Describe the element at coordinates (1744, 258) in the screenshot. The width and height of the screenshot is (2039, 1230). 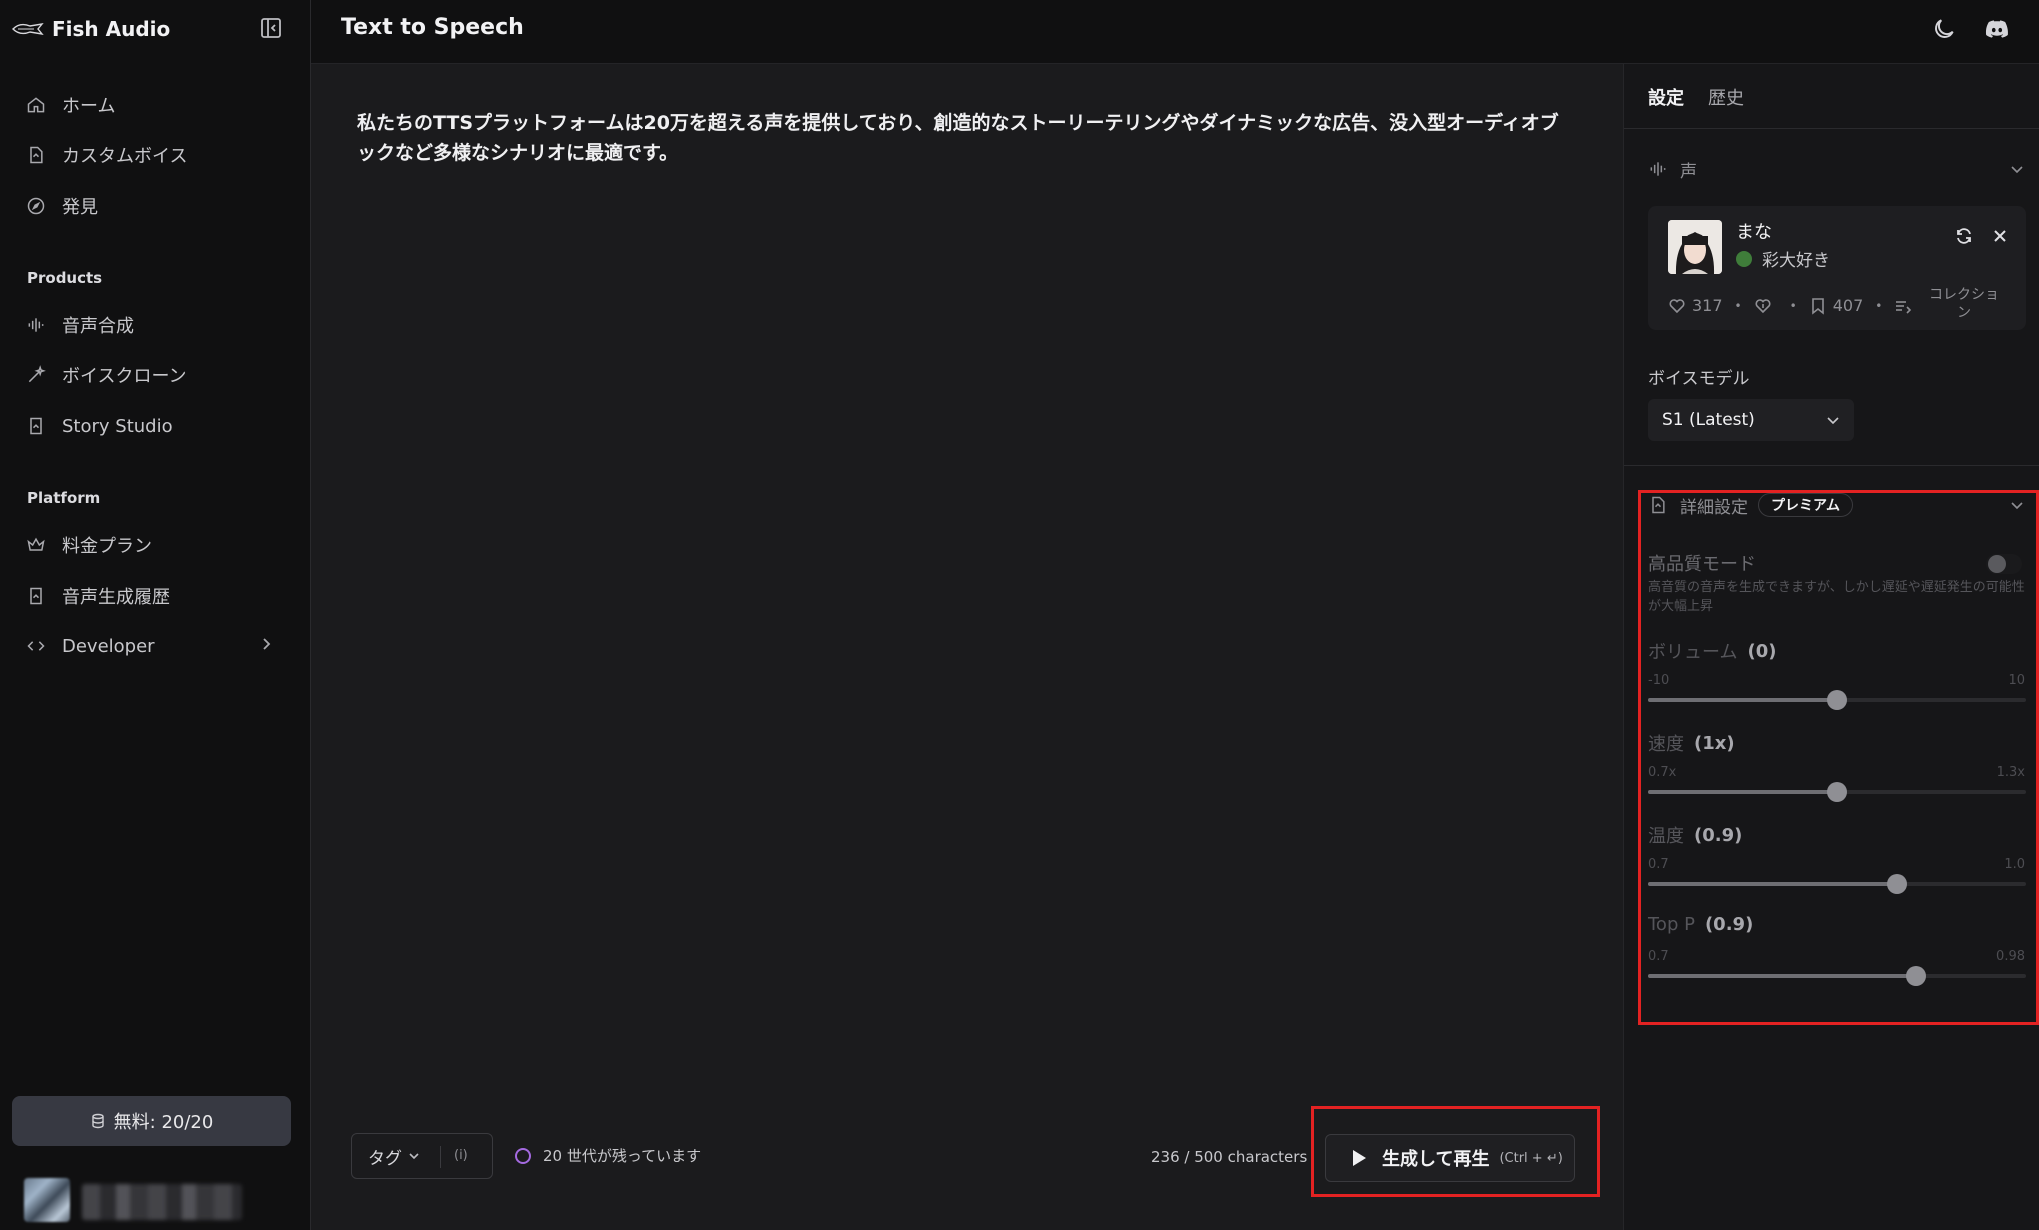
I see `author-avatar-icon` at that location.